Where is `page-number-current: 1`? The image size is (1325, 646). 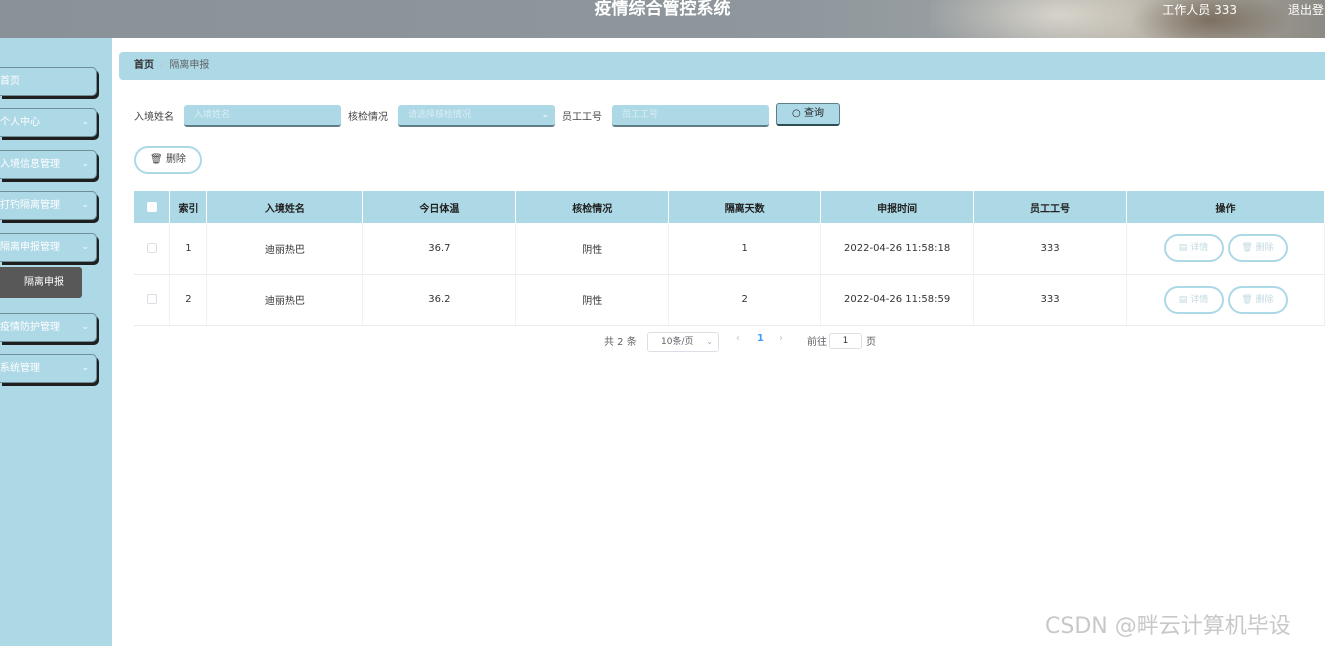
page-number-current: 1 is located at coordinates (760, 338).